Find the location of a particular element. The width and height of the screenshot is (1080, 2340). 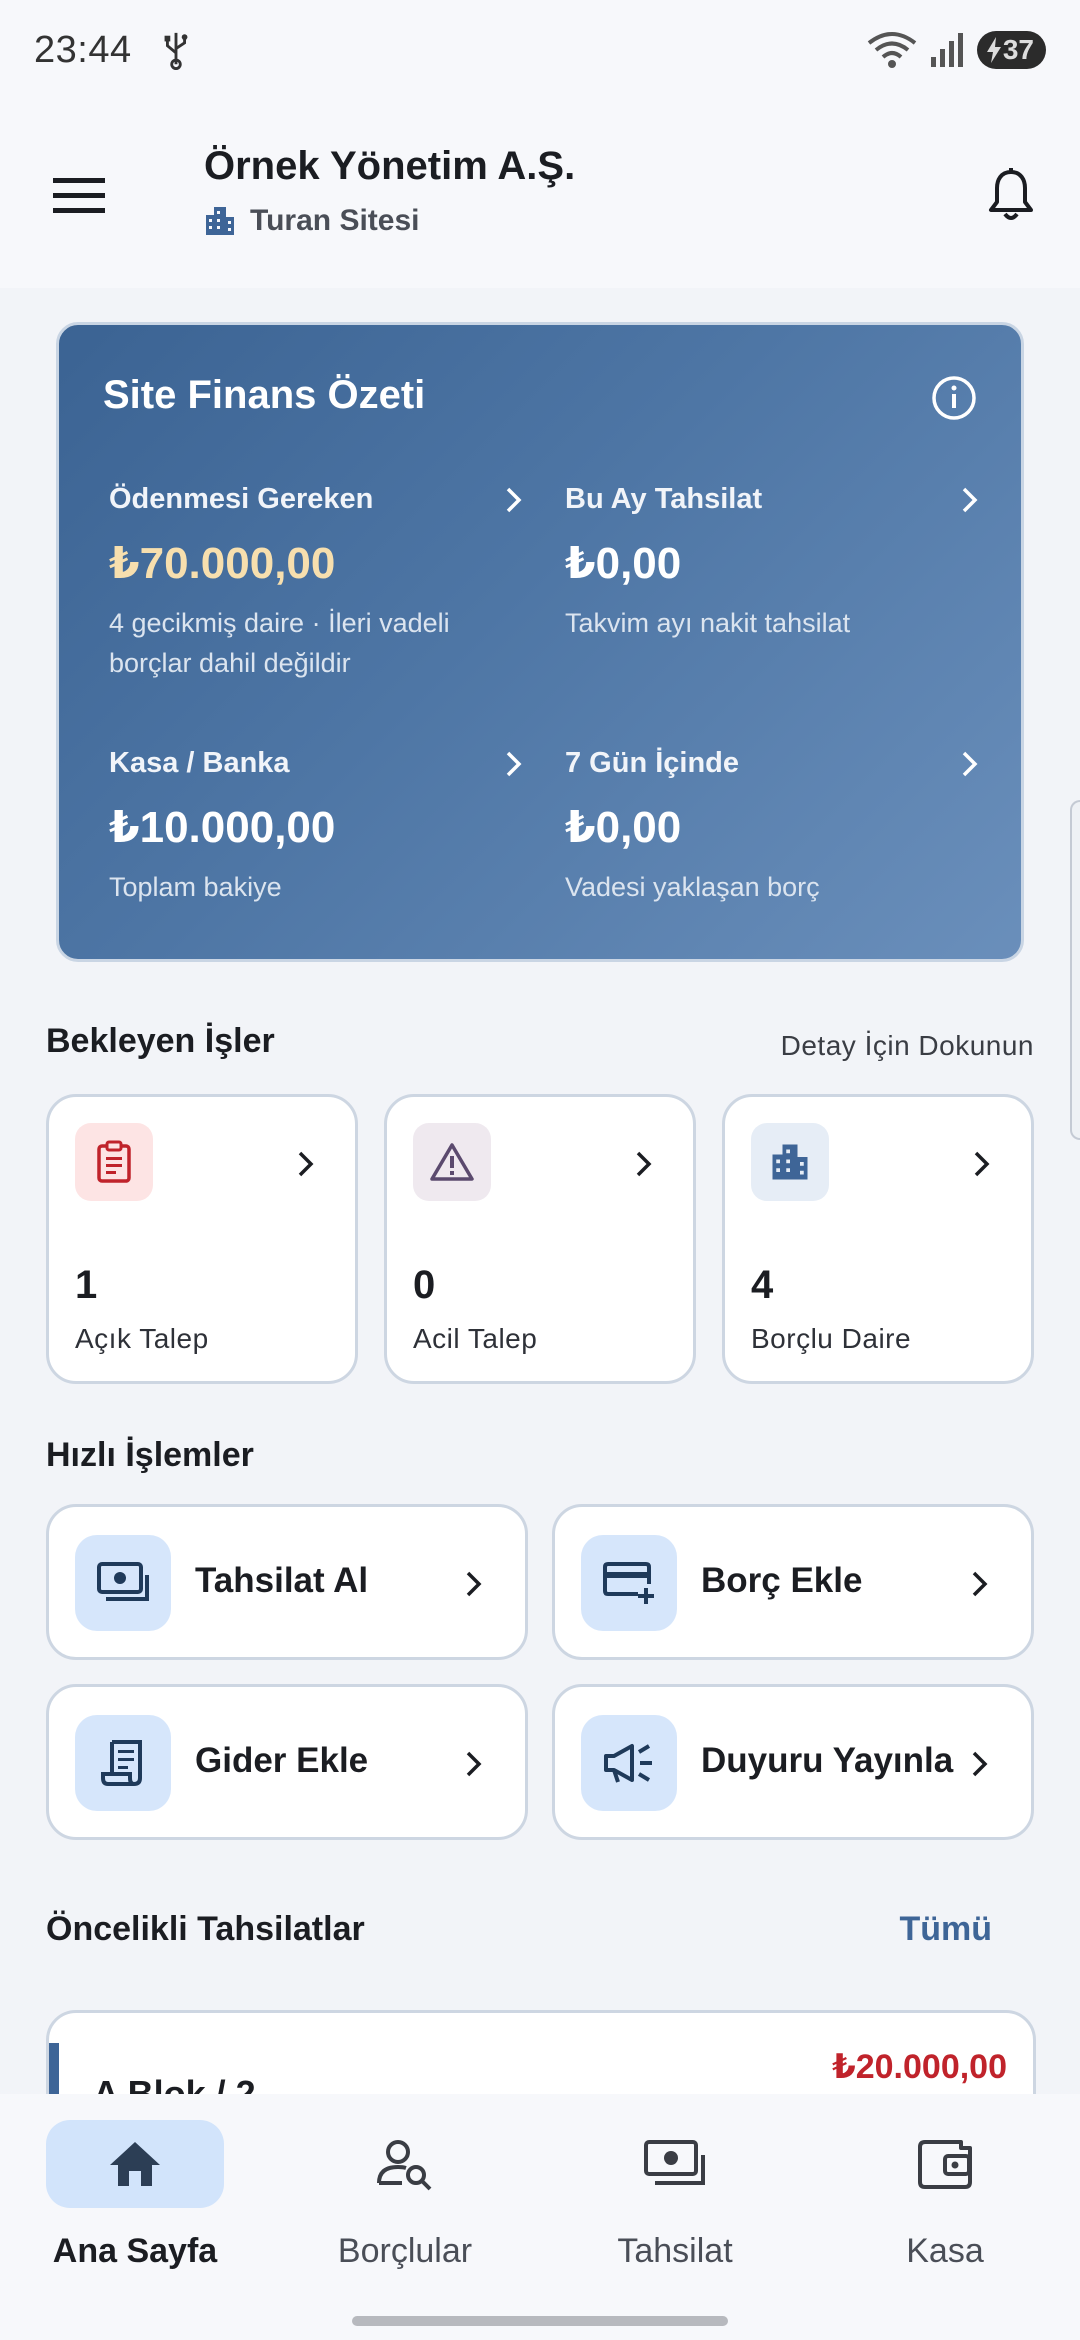

finance-label: Kasa / Banka is located at coordinates (199, 763).